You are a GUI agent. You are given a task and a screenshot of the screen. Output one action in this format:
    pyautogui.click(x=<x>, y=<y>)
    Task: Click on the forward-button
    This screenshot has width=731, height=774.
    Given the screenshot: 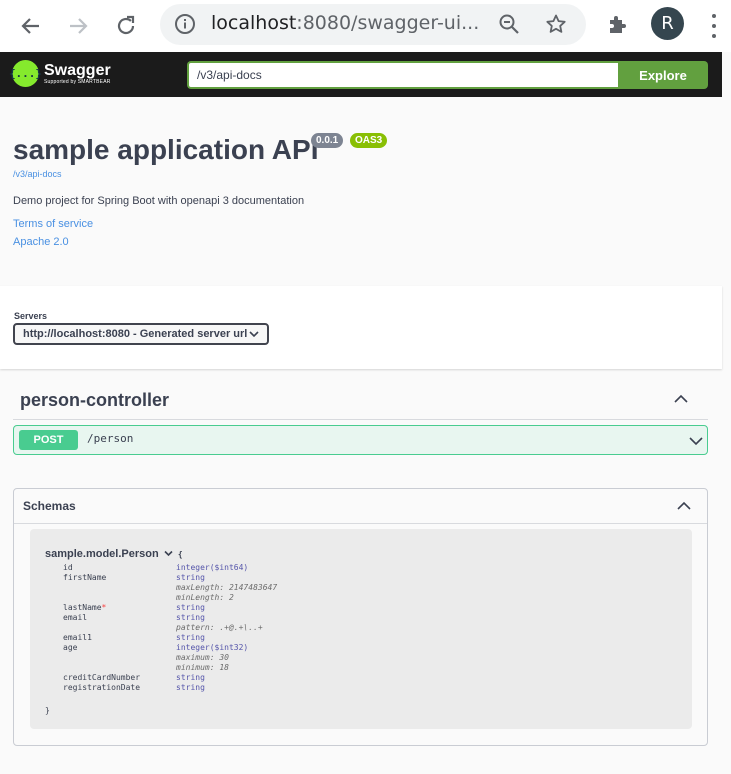 What is the action you would take?
    pyautogui.click(x=78, y=26)
    